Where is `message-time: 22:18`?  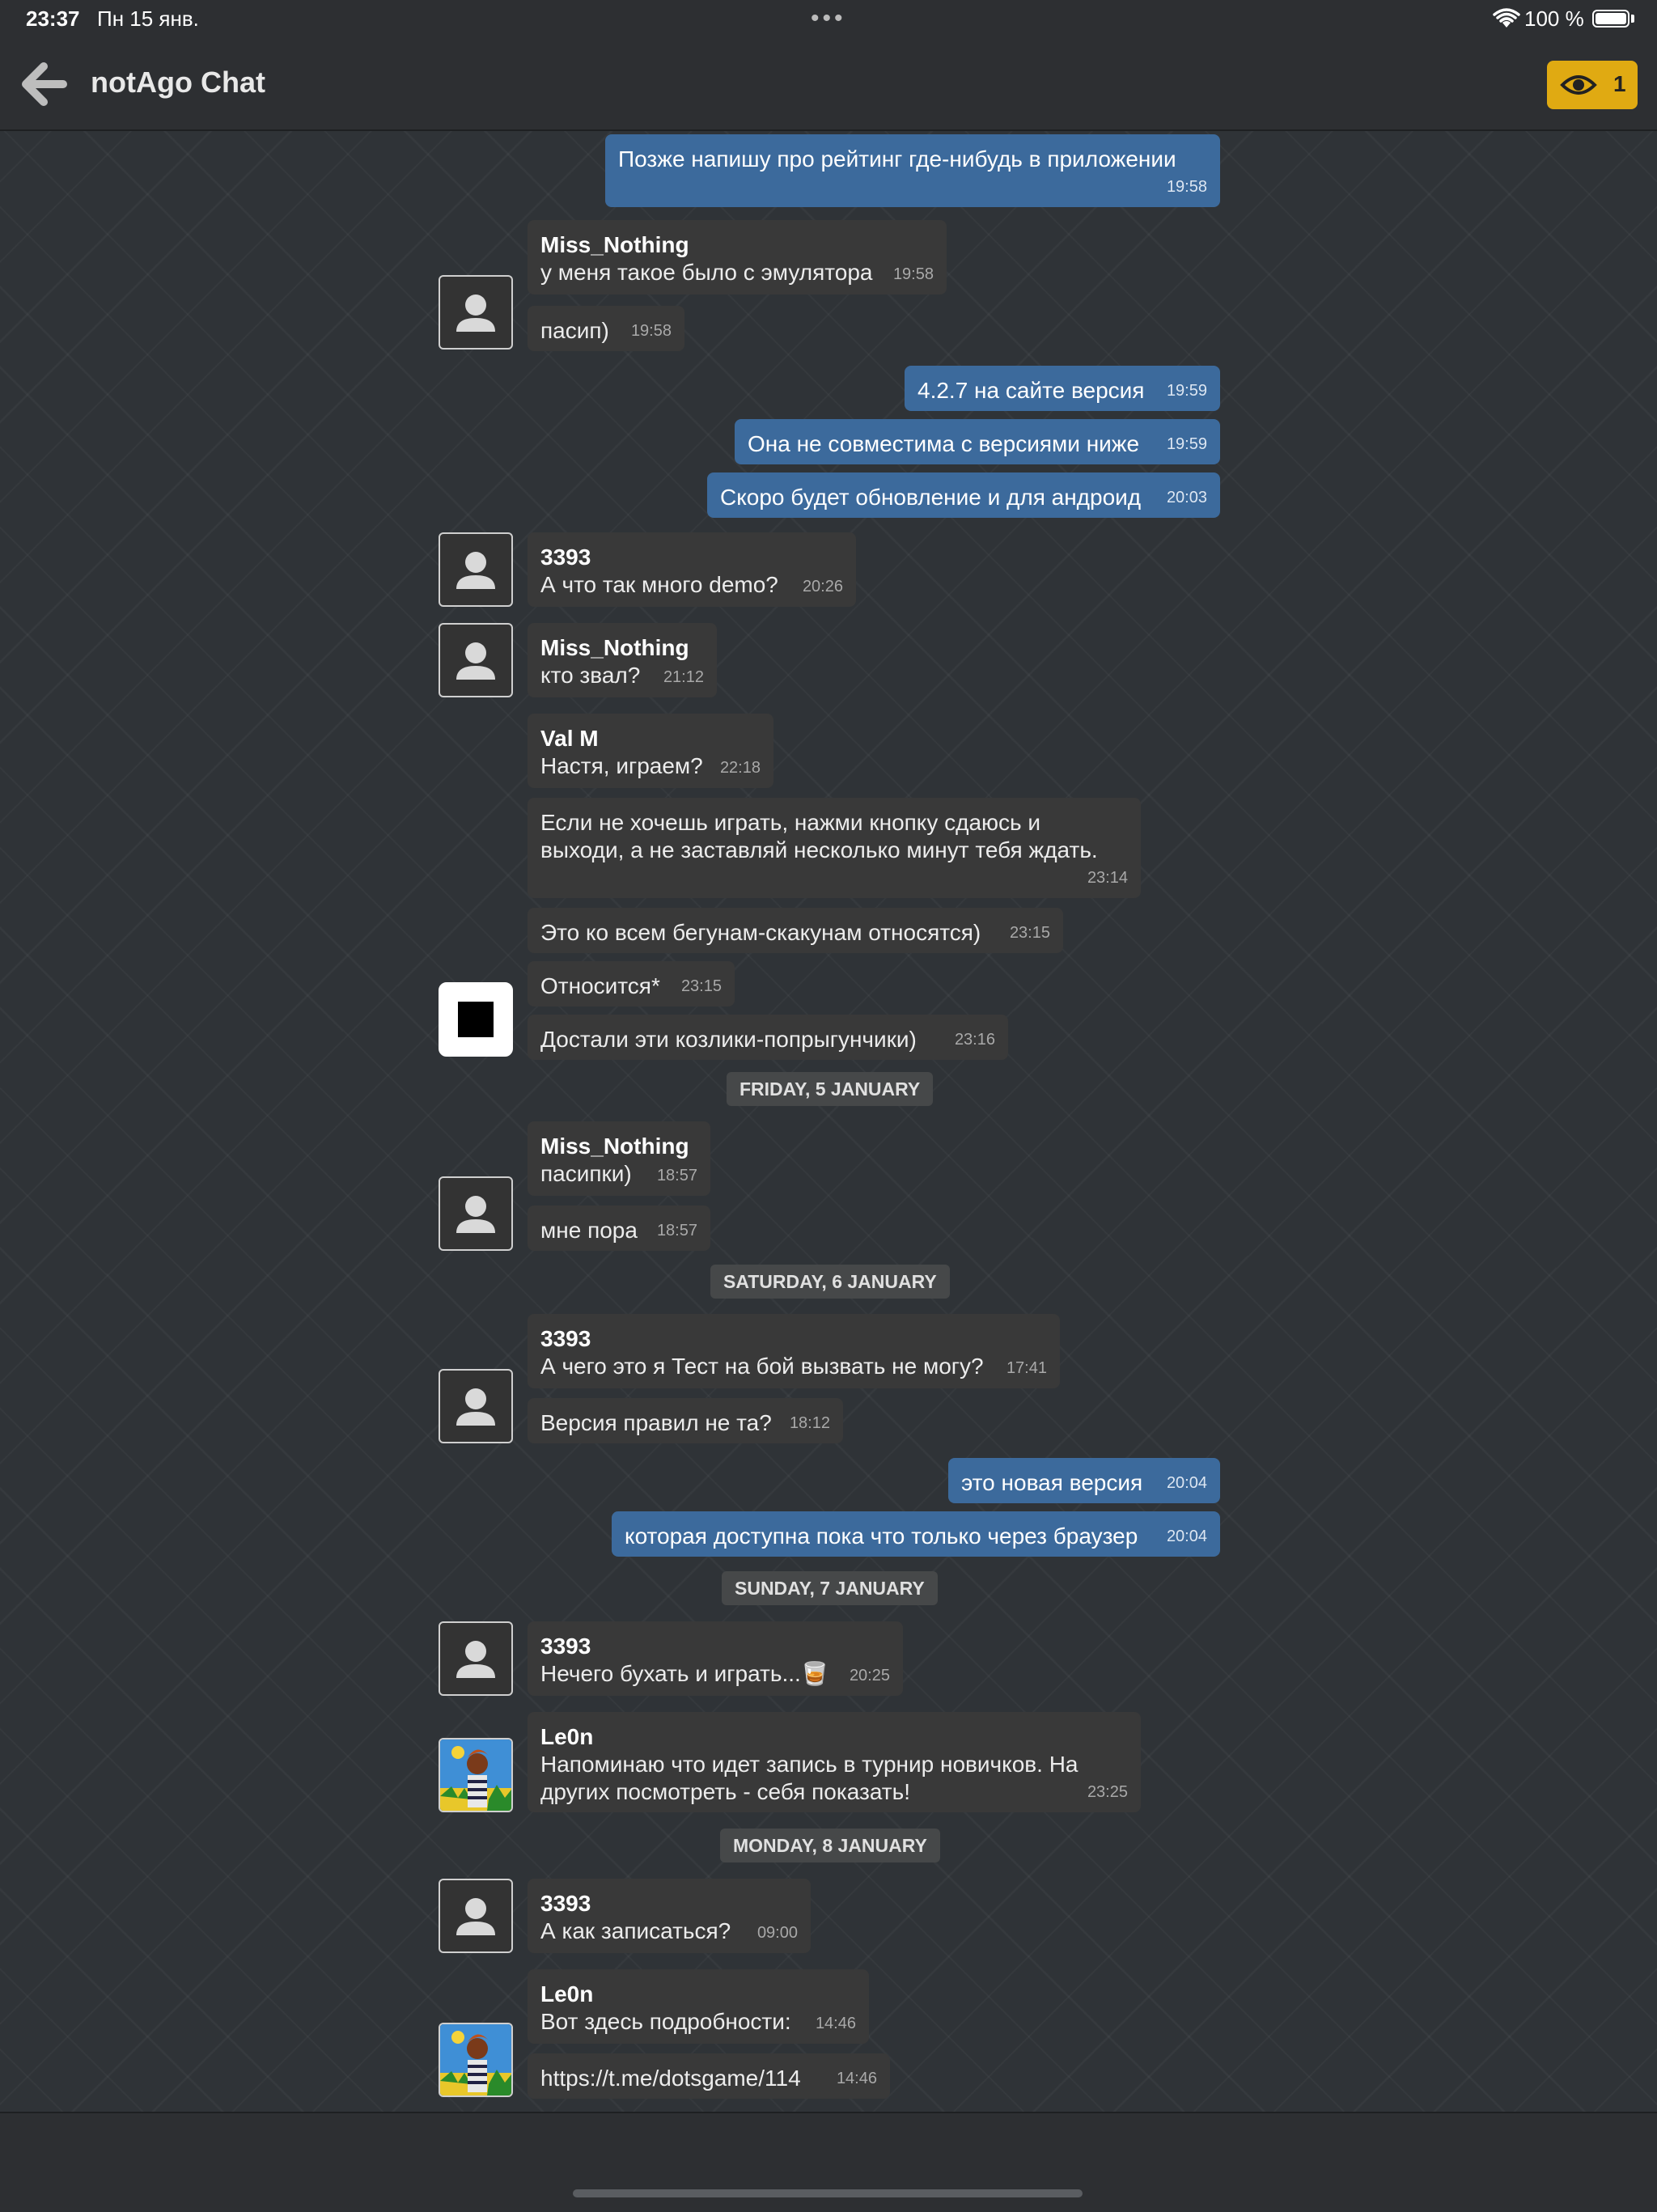
message-time: 22:18 is located at coordinates (740, 768).